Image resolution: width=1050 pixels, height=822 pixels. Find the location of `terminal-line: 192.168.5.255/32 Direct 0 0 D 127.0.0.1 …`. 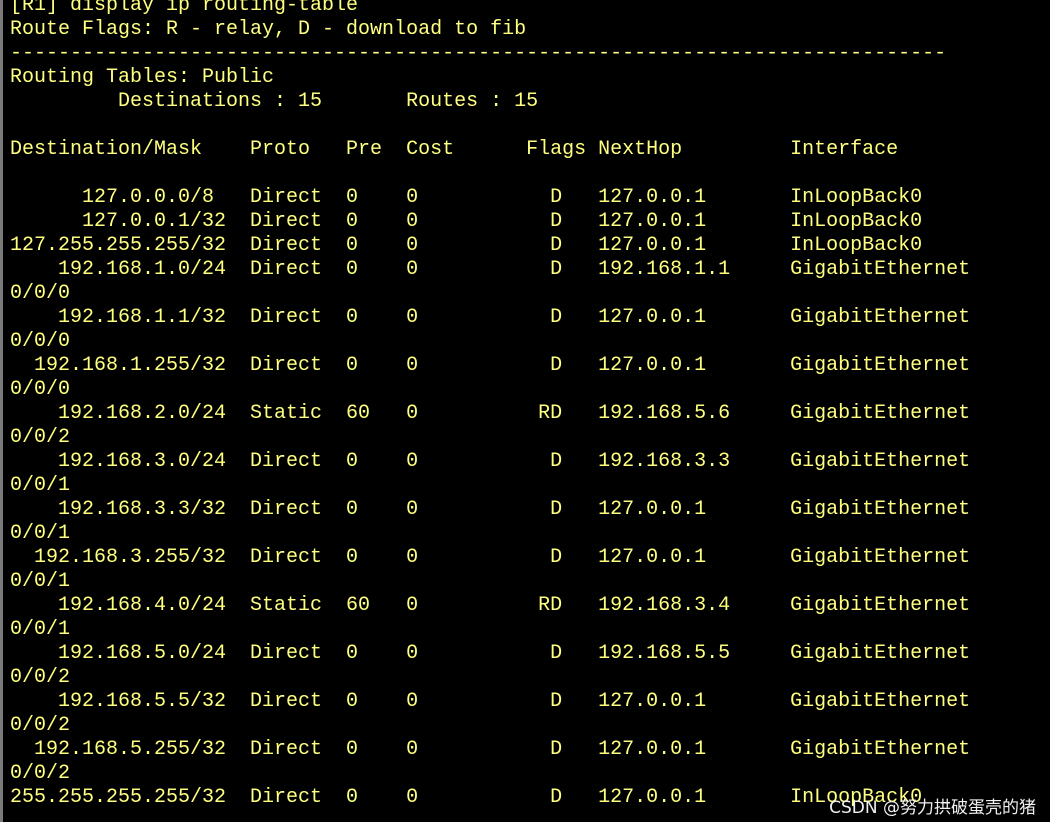

terminal-line: 192.168.5.255/32 Direct 0 0 D 127.0.0.1 … is located at coordinates (490, 749).